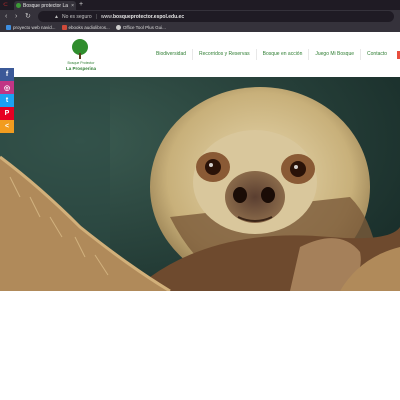 The image size is (400, 400). What do you see at coordinates (7, 126) in the screenshot?
I see `share-icon: <` at bounding box center [7, 126].